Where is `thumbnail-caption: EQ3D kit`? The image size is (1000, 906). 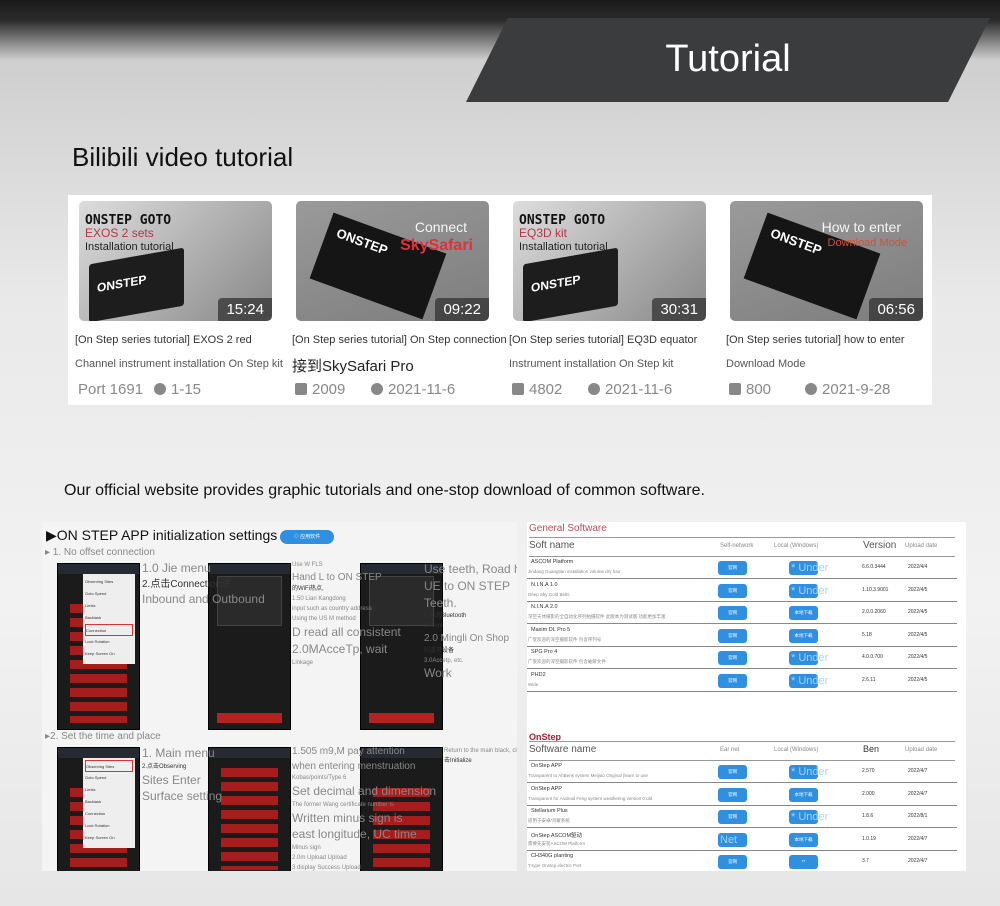
thumbnail-caption: EQ3D kit is located at coordinates (543, 233).